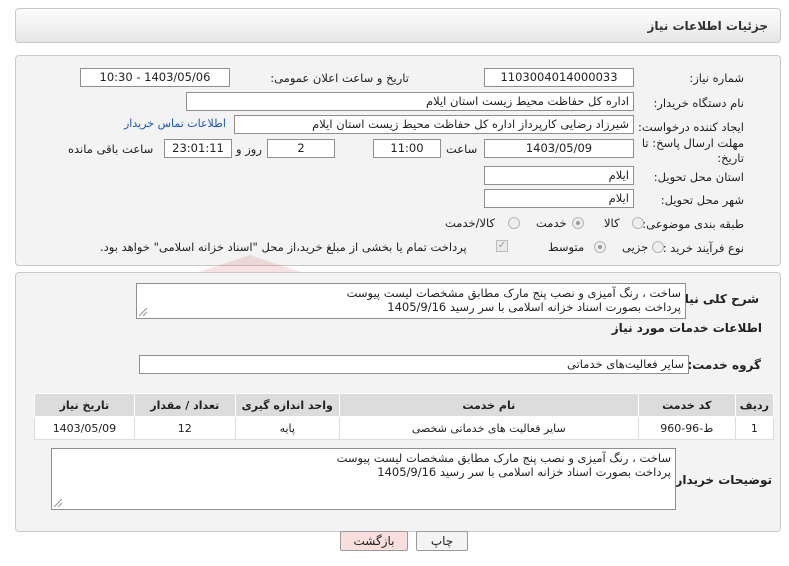 This screenshot has height=566, width=789. What do you see at coordinates (635, 247) in the screenshot?
I see `process-option-minor: جزیی` at bounding box center [635, 247].